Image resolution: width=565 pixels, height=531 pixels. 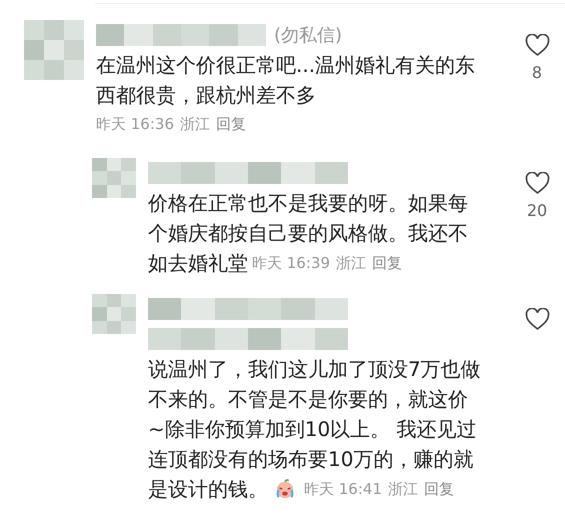 I want to click on comment-time: 昨天 16:39, so click(x=291, y=263).